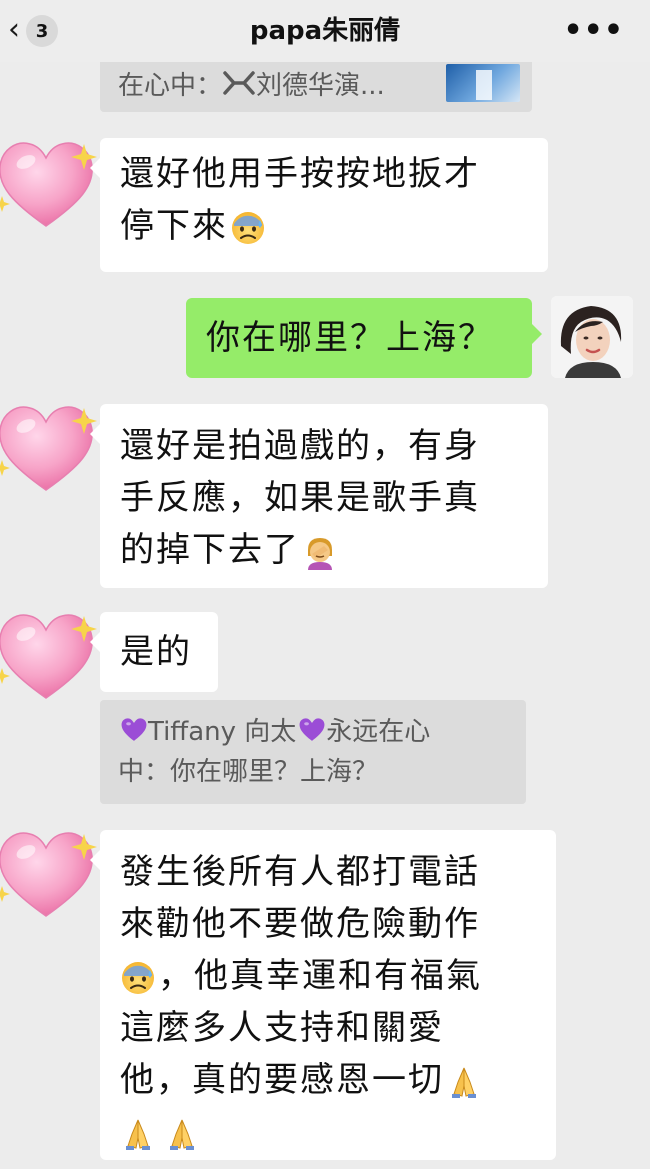 The width and height of the screenshot is (650, 1169). Describe the element at coordinates (300, 924) in the screenshot. I see `message-line: 來勸他不要做危險動作` at that location.